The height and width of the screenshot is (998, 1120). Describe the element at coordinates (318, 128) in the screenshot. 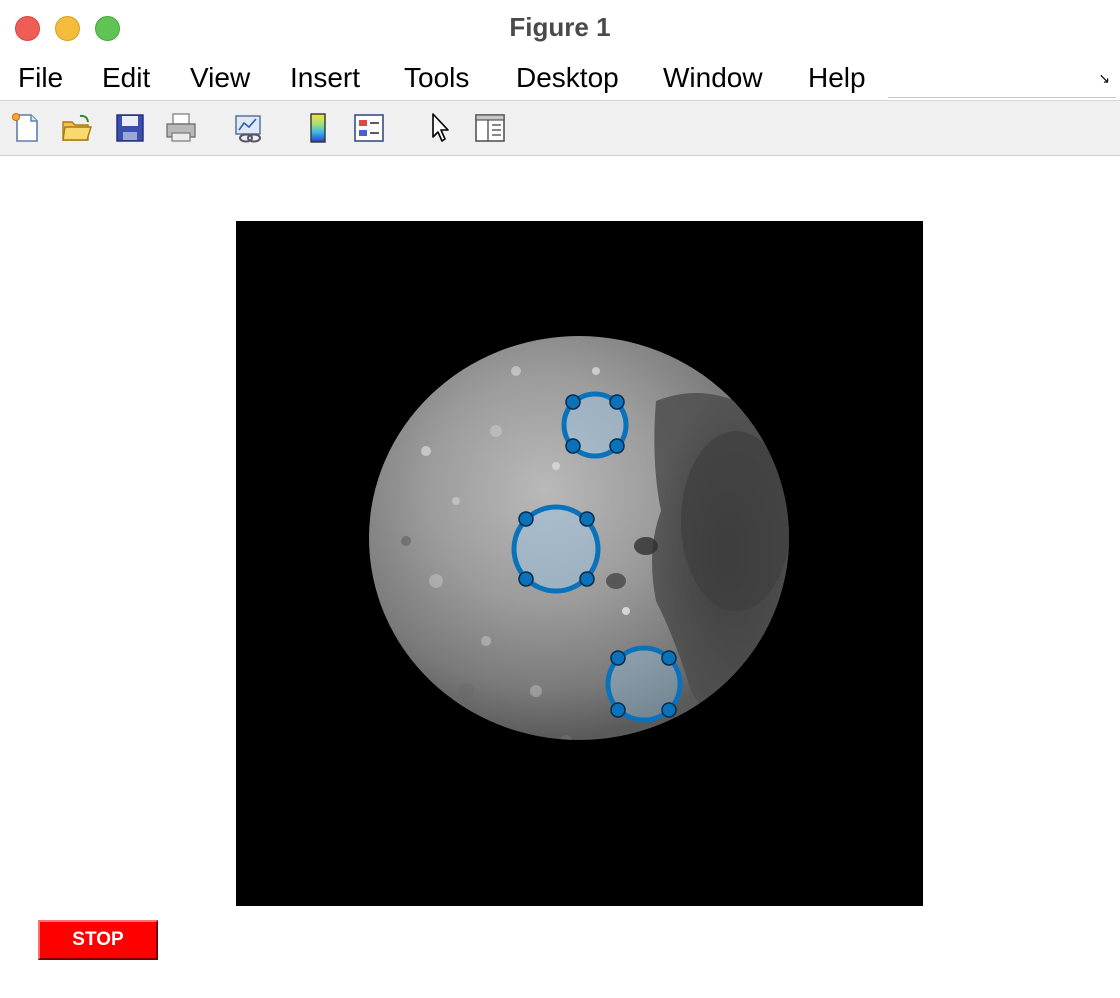

I see `insert-colorbar-icon` at that location.